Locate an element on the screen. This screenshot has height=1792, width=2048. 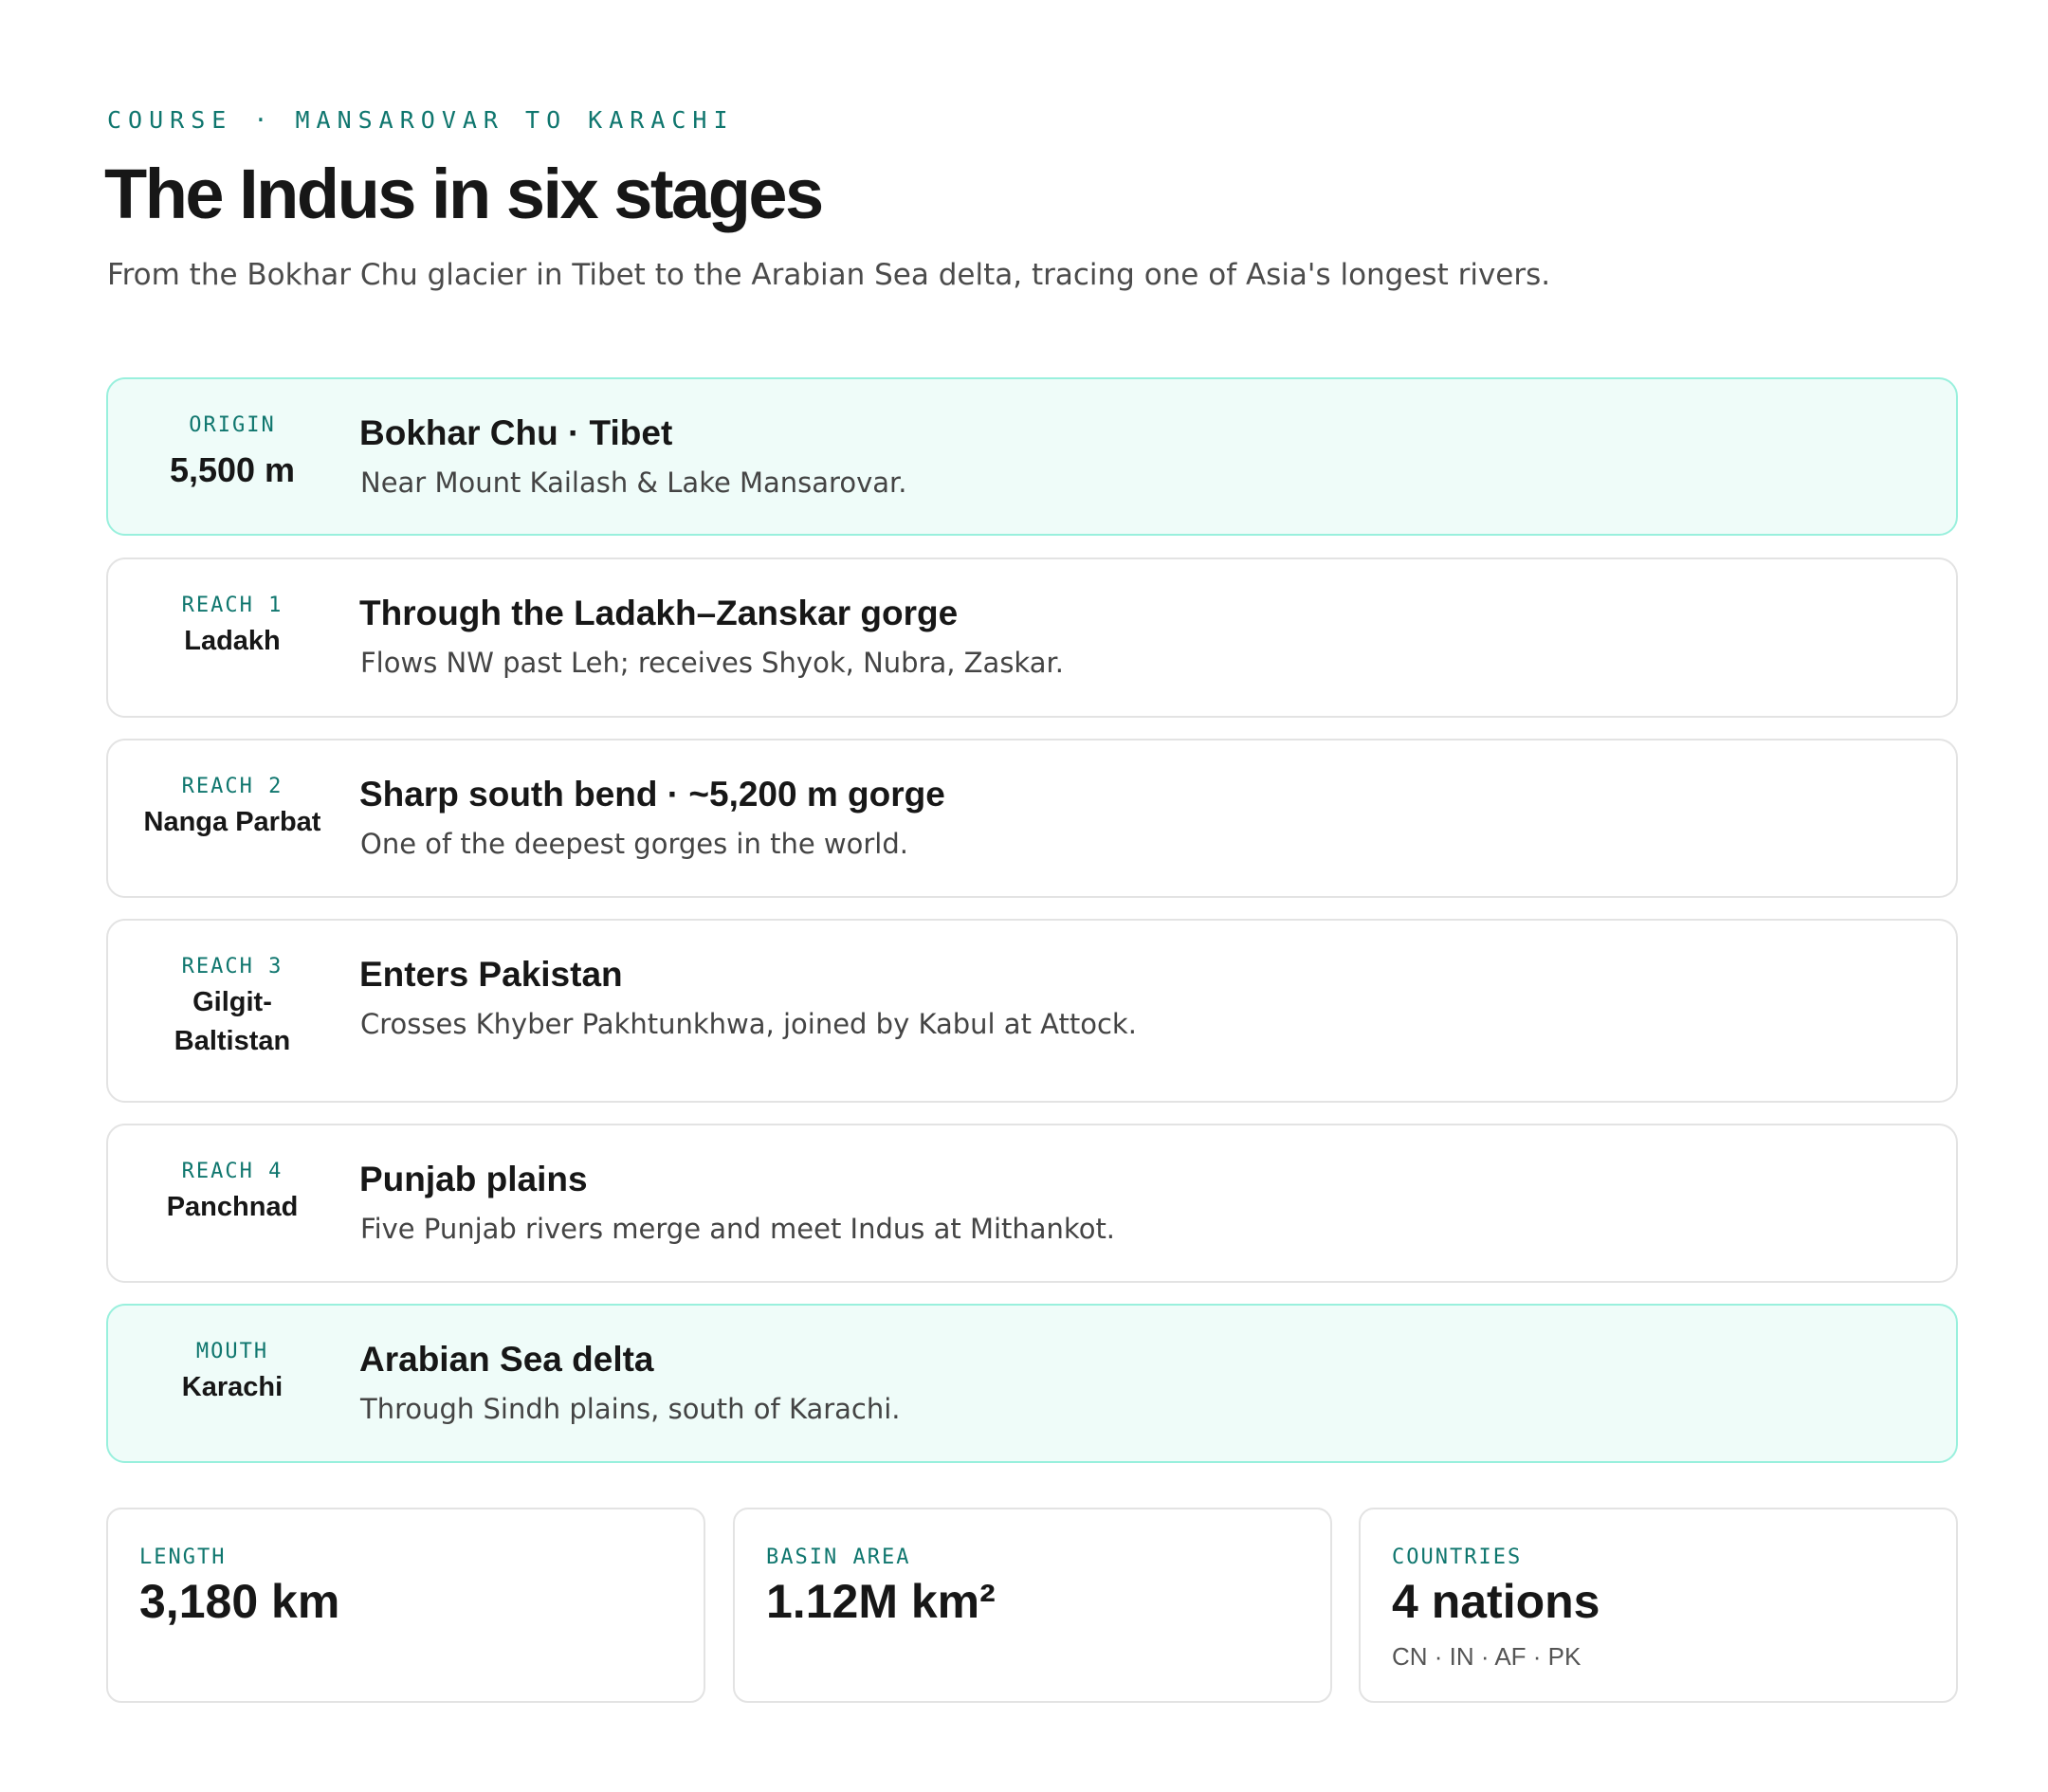
stage-meta: ORIGIN 5,500 m is located at coordinates (232, 456).